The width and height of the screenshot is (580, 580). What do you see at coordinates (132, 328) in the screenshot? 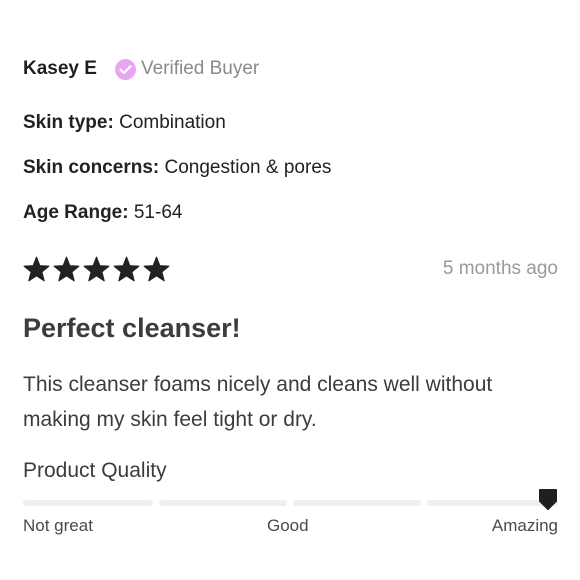
I see `review-title: Perfect cleanser!` at bounding box center [132, 328].